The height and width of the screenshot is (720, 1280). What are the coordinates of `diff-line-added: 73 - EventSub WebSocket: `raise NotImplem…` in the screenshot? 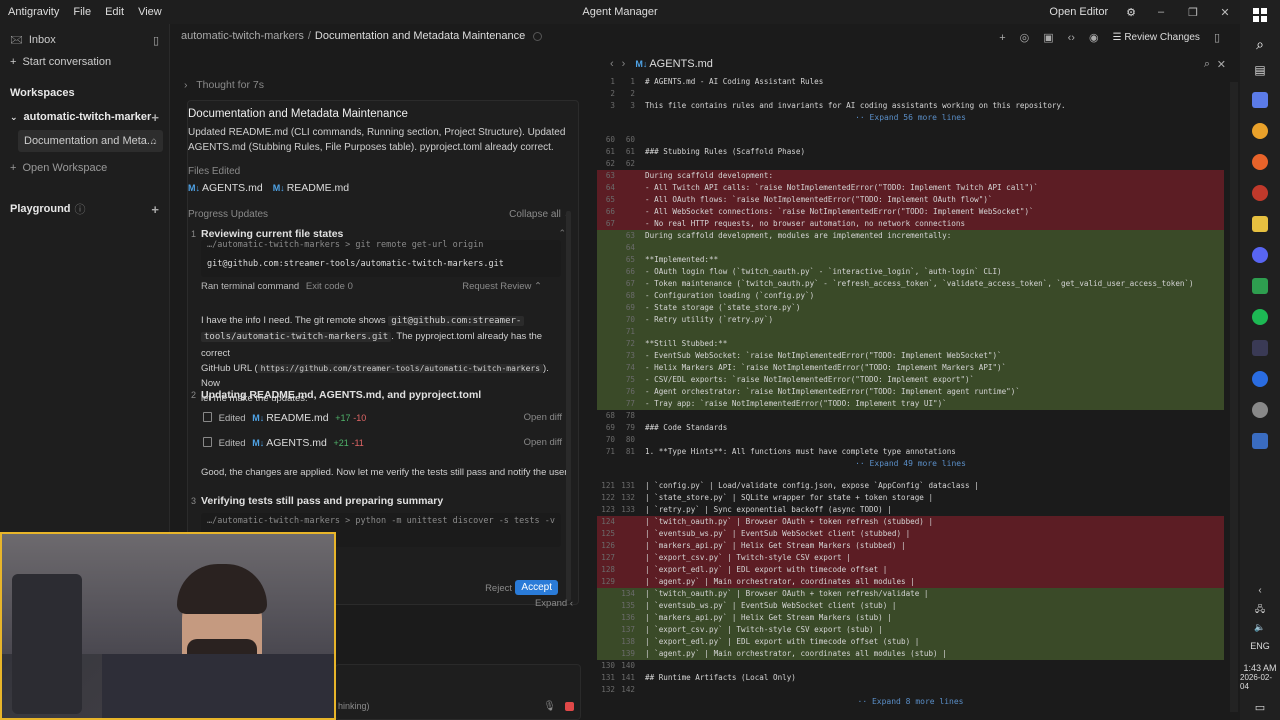 It's located at (910, 356).